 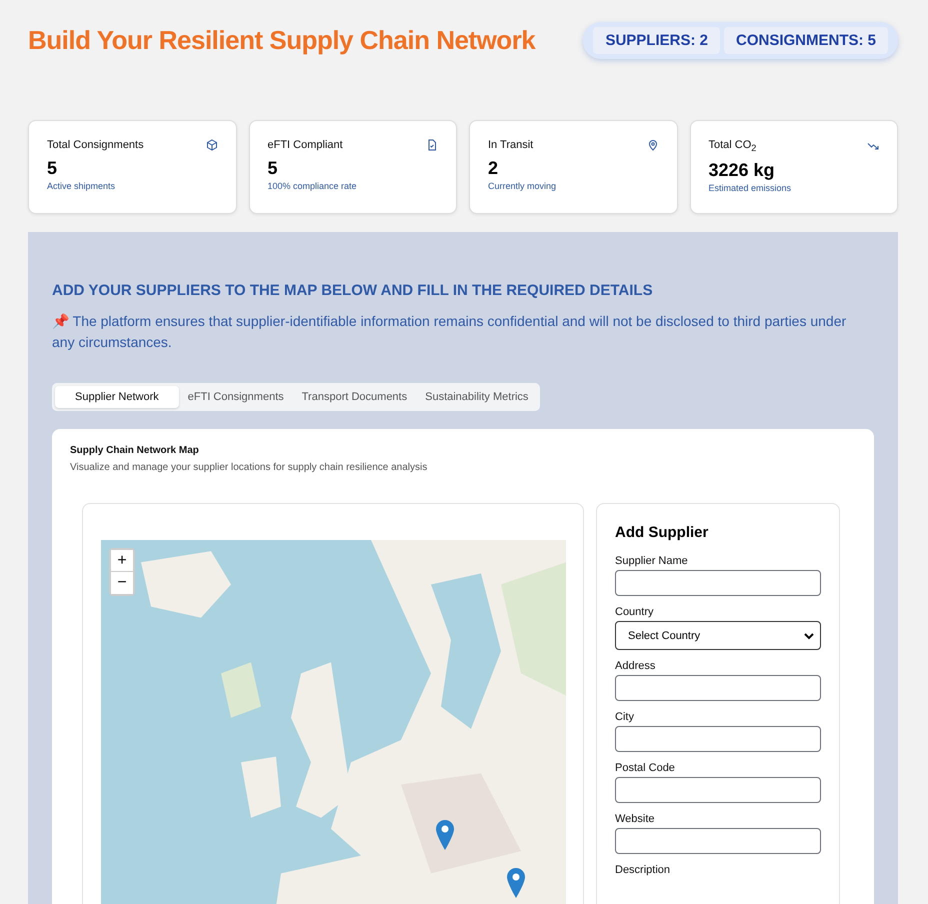 I want to click on field-label: City, so click(x=625, y=717).